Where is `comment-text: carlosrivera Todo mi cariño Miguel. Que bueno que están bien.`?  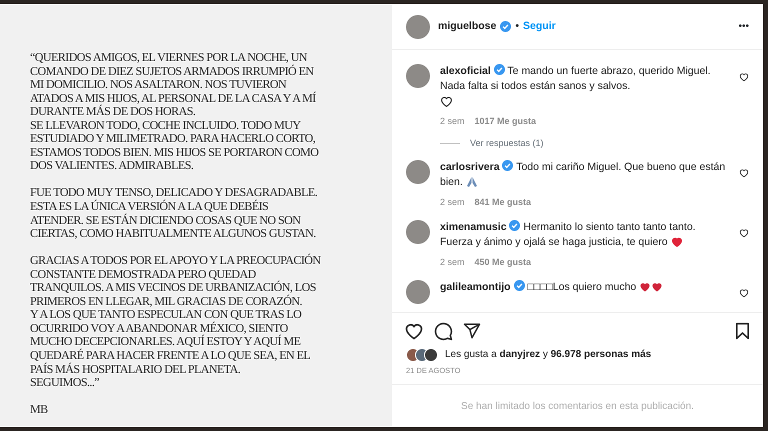
comment-text: carlosrivera Todo mi cariño Miguel. Que bueno que están bien. is located at coordinates (583, 175).